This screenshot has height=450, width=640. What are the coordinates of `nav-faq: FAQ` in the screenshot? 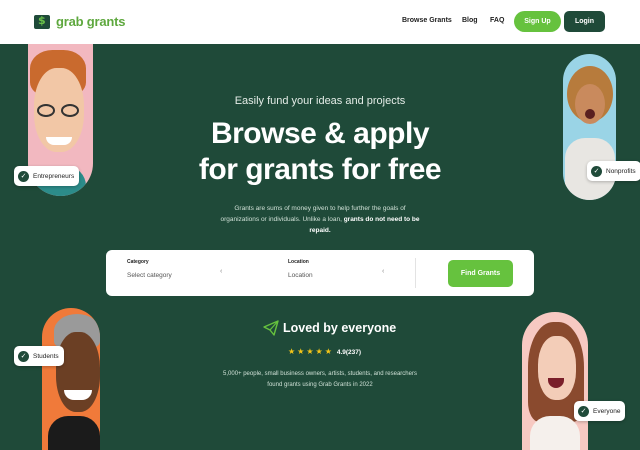 It's located at (497, 20).